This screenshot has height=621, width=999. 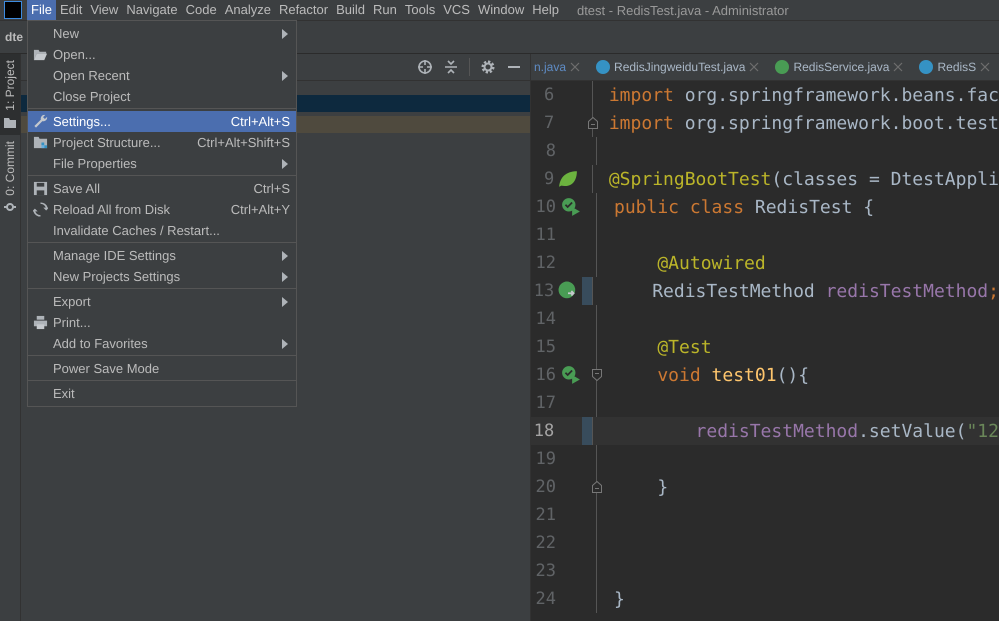 I want to click on code-line: void test01(){, so click(x=733, y=375).